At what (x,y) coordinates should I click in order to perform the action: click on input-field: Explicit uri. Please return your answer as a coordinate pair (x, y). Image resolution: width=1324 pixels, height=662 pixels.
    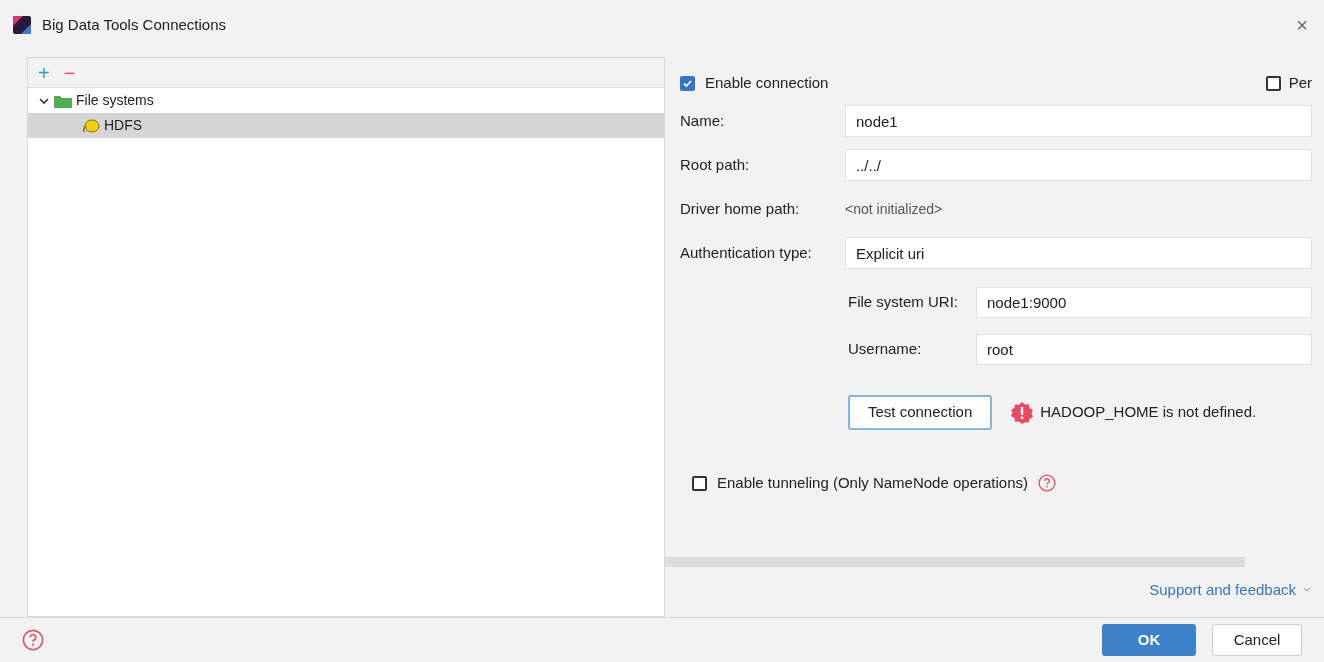
    Looking at the image, I should click on (1078, 253).